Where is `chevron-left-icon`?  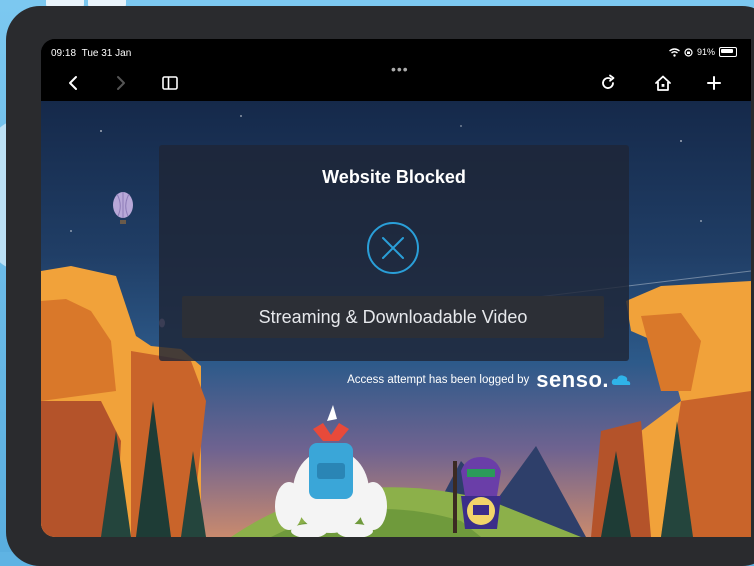
chevron-left-icon is located at coordinates (73, 83).